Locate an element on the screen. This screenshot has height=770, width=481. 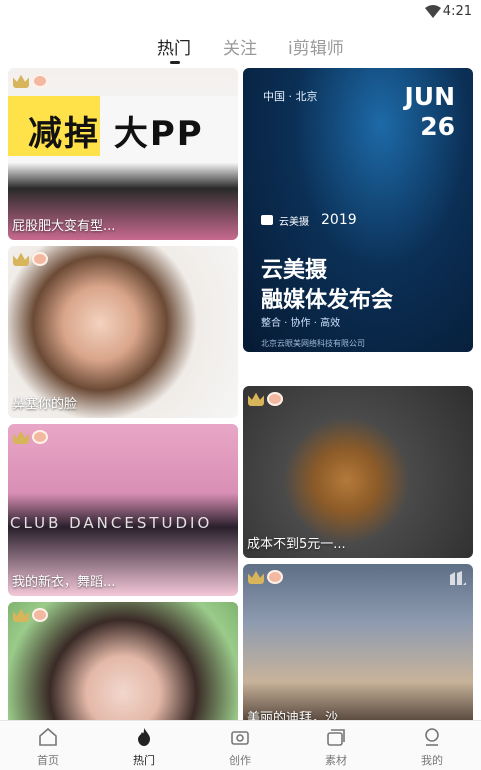
poster-brand: 云美摄 is located at coordinates (294, 222).